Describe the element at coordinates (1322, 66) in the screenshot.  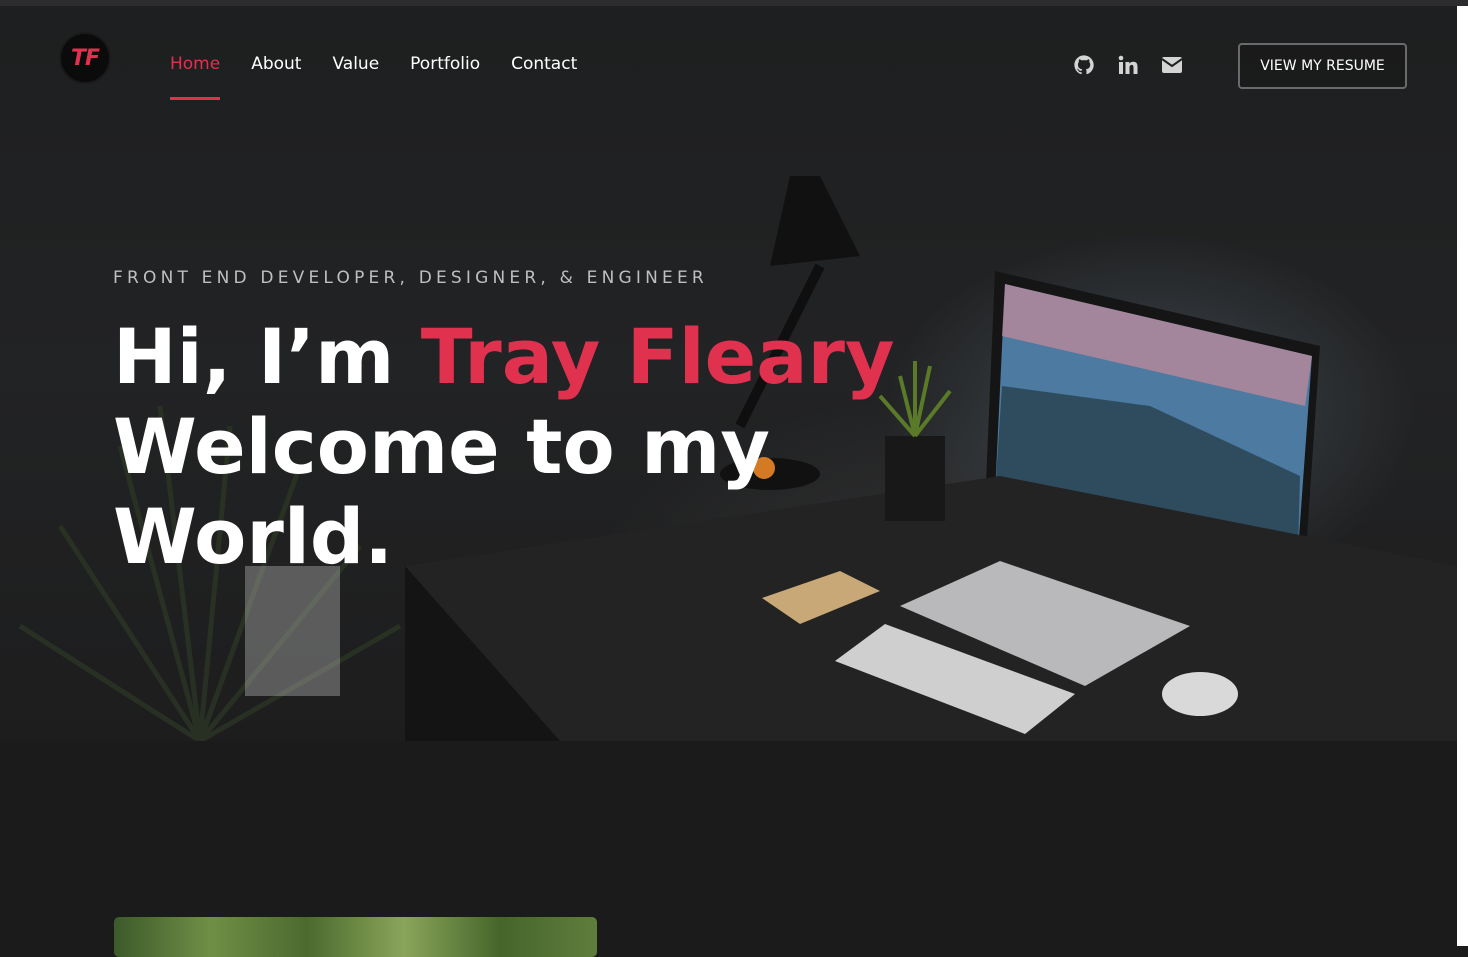
I see `view-resume-button: VIEW MY RESUME` at that location.